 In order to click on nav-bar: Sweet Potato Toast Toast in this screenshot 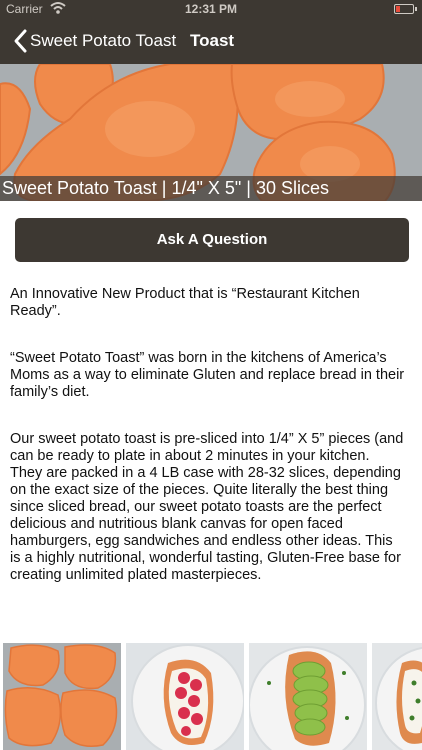, I will do `click(211, 41)`.